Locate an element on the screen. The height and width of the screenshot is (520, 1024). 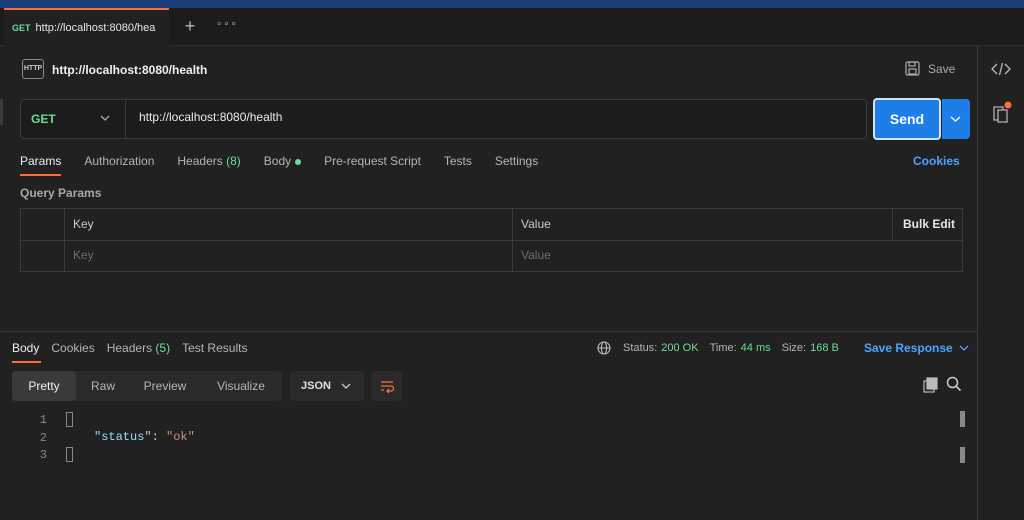
view-raw: Raw is located at coordinates (103, 386).